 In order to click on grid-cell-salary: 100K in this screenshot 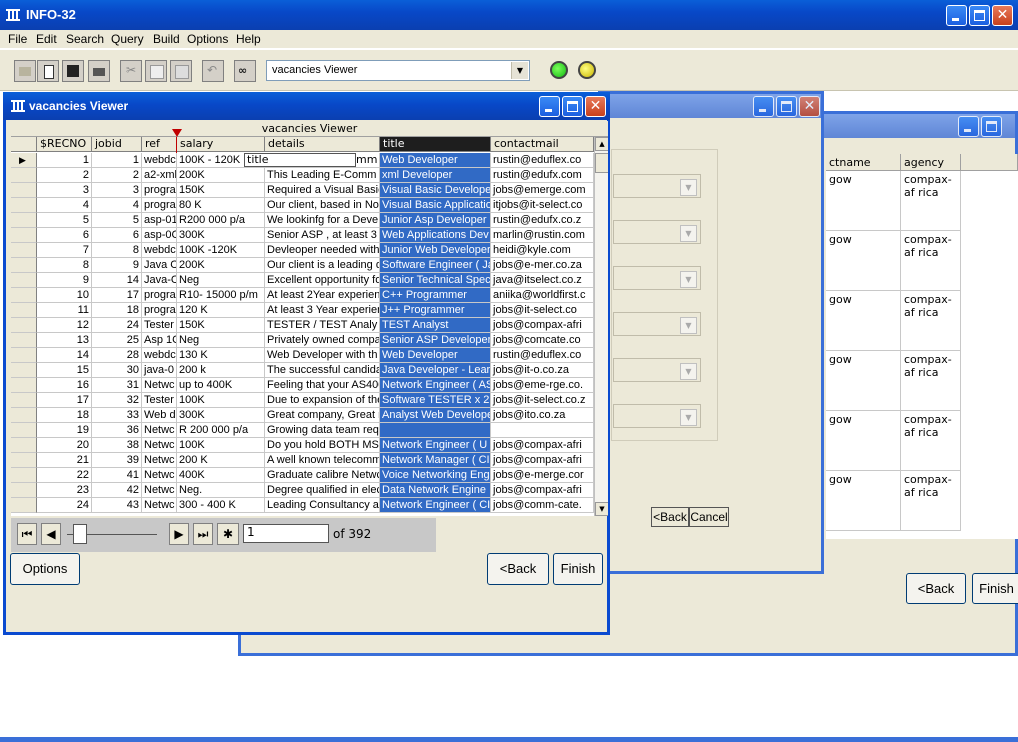, I will do `click(221, 445)`.